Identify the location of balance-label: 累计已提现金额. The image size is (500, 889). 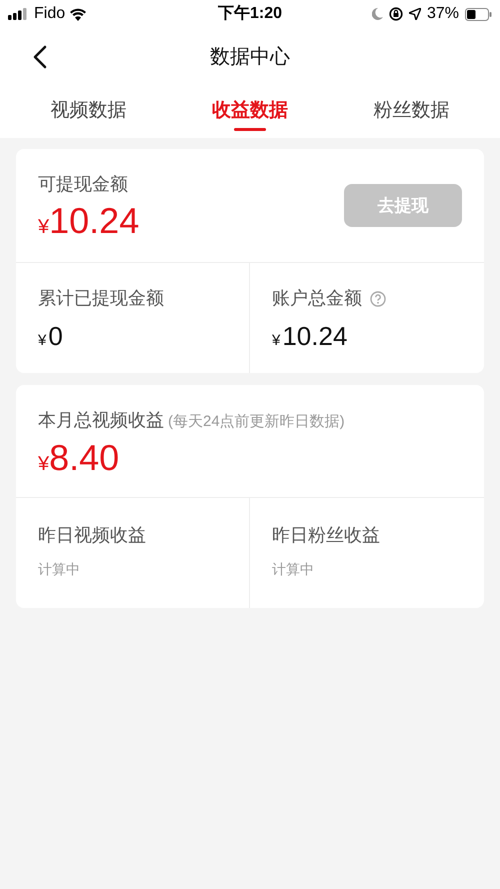
(101, 298).